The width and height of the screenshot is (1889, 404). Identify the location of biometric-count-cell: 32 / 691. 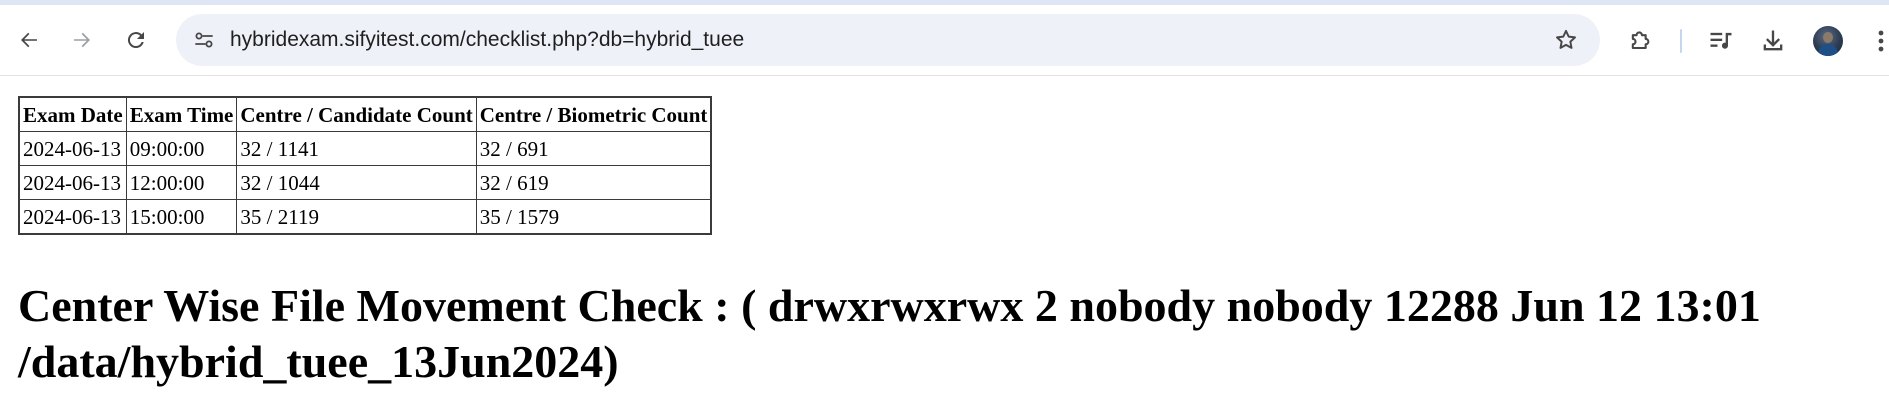
(593, 148).